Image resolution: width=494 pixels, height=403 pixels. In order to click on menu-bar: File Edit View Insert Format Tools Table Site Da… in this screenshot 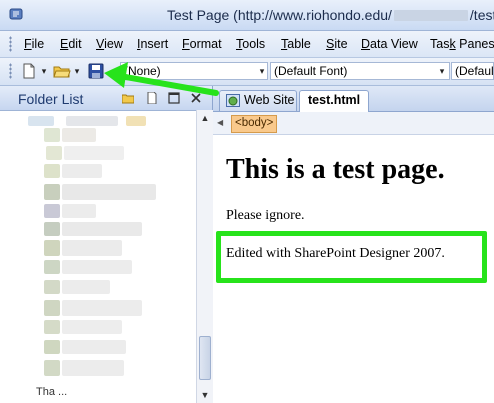, I will do `click(247, 44)`.